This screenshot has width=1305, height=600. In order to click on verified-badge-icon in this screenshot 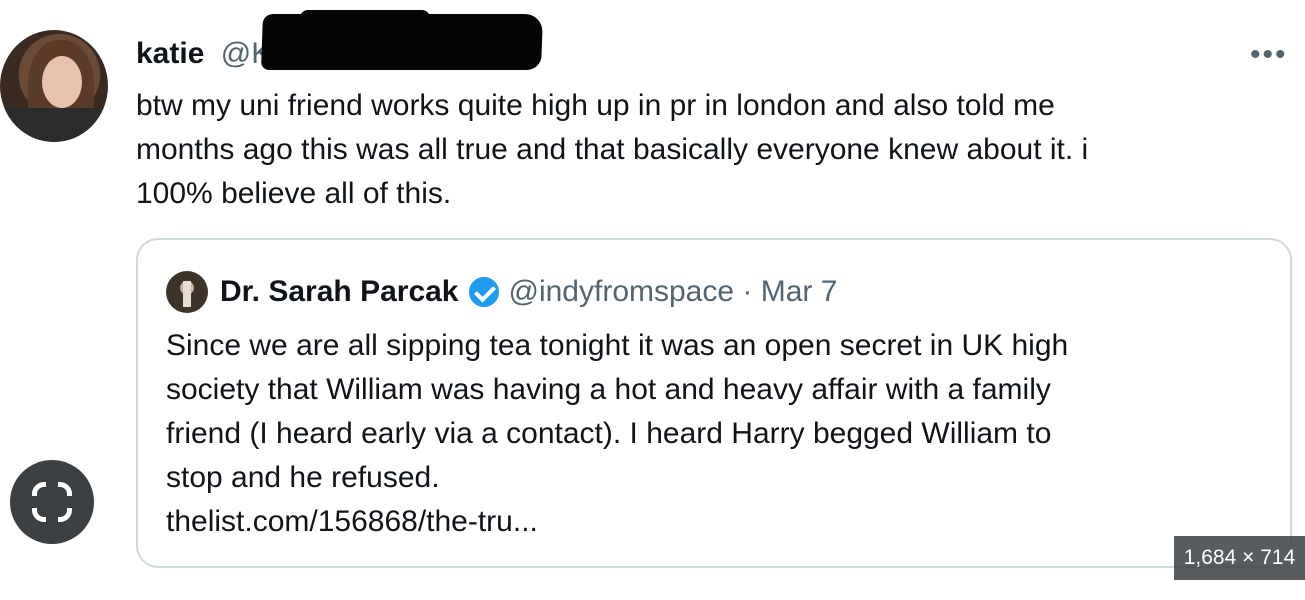, I will do `click(483, 292)`.